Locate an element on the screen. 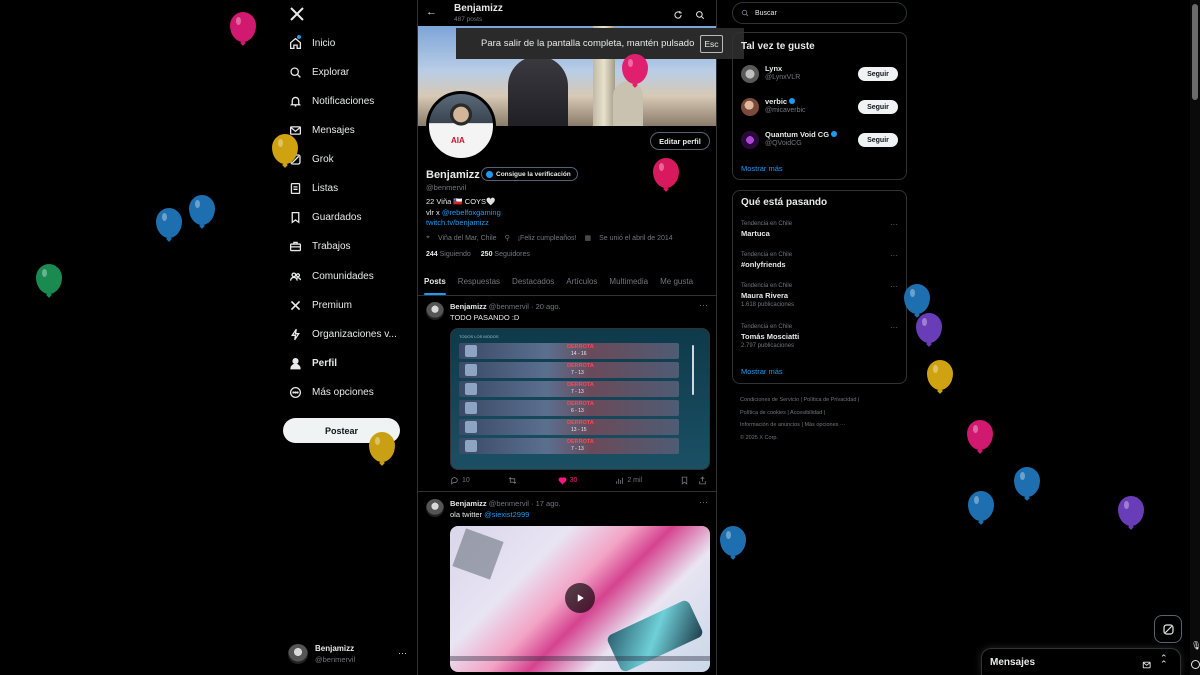  trend-item: Tendencia en Chile #onlyfriends is located at coordinates (766, 260).